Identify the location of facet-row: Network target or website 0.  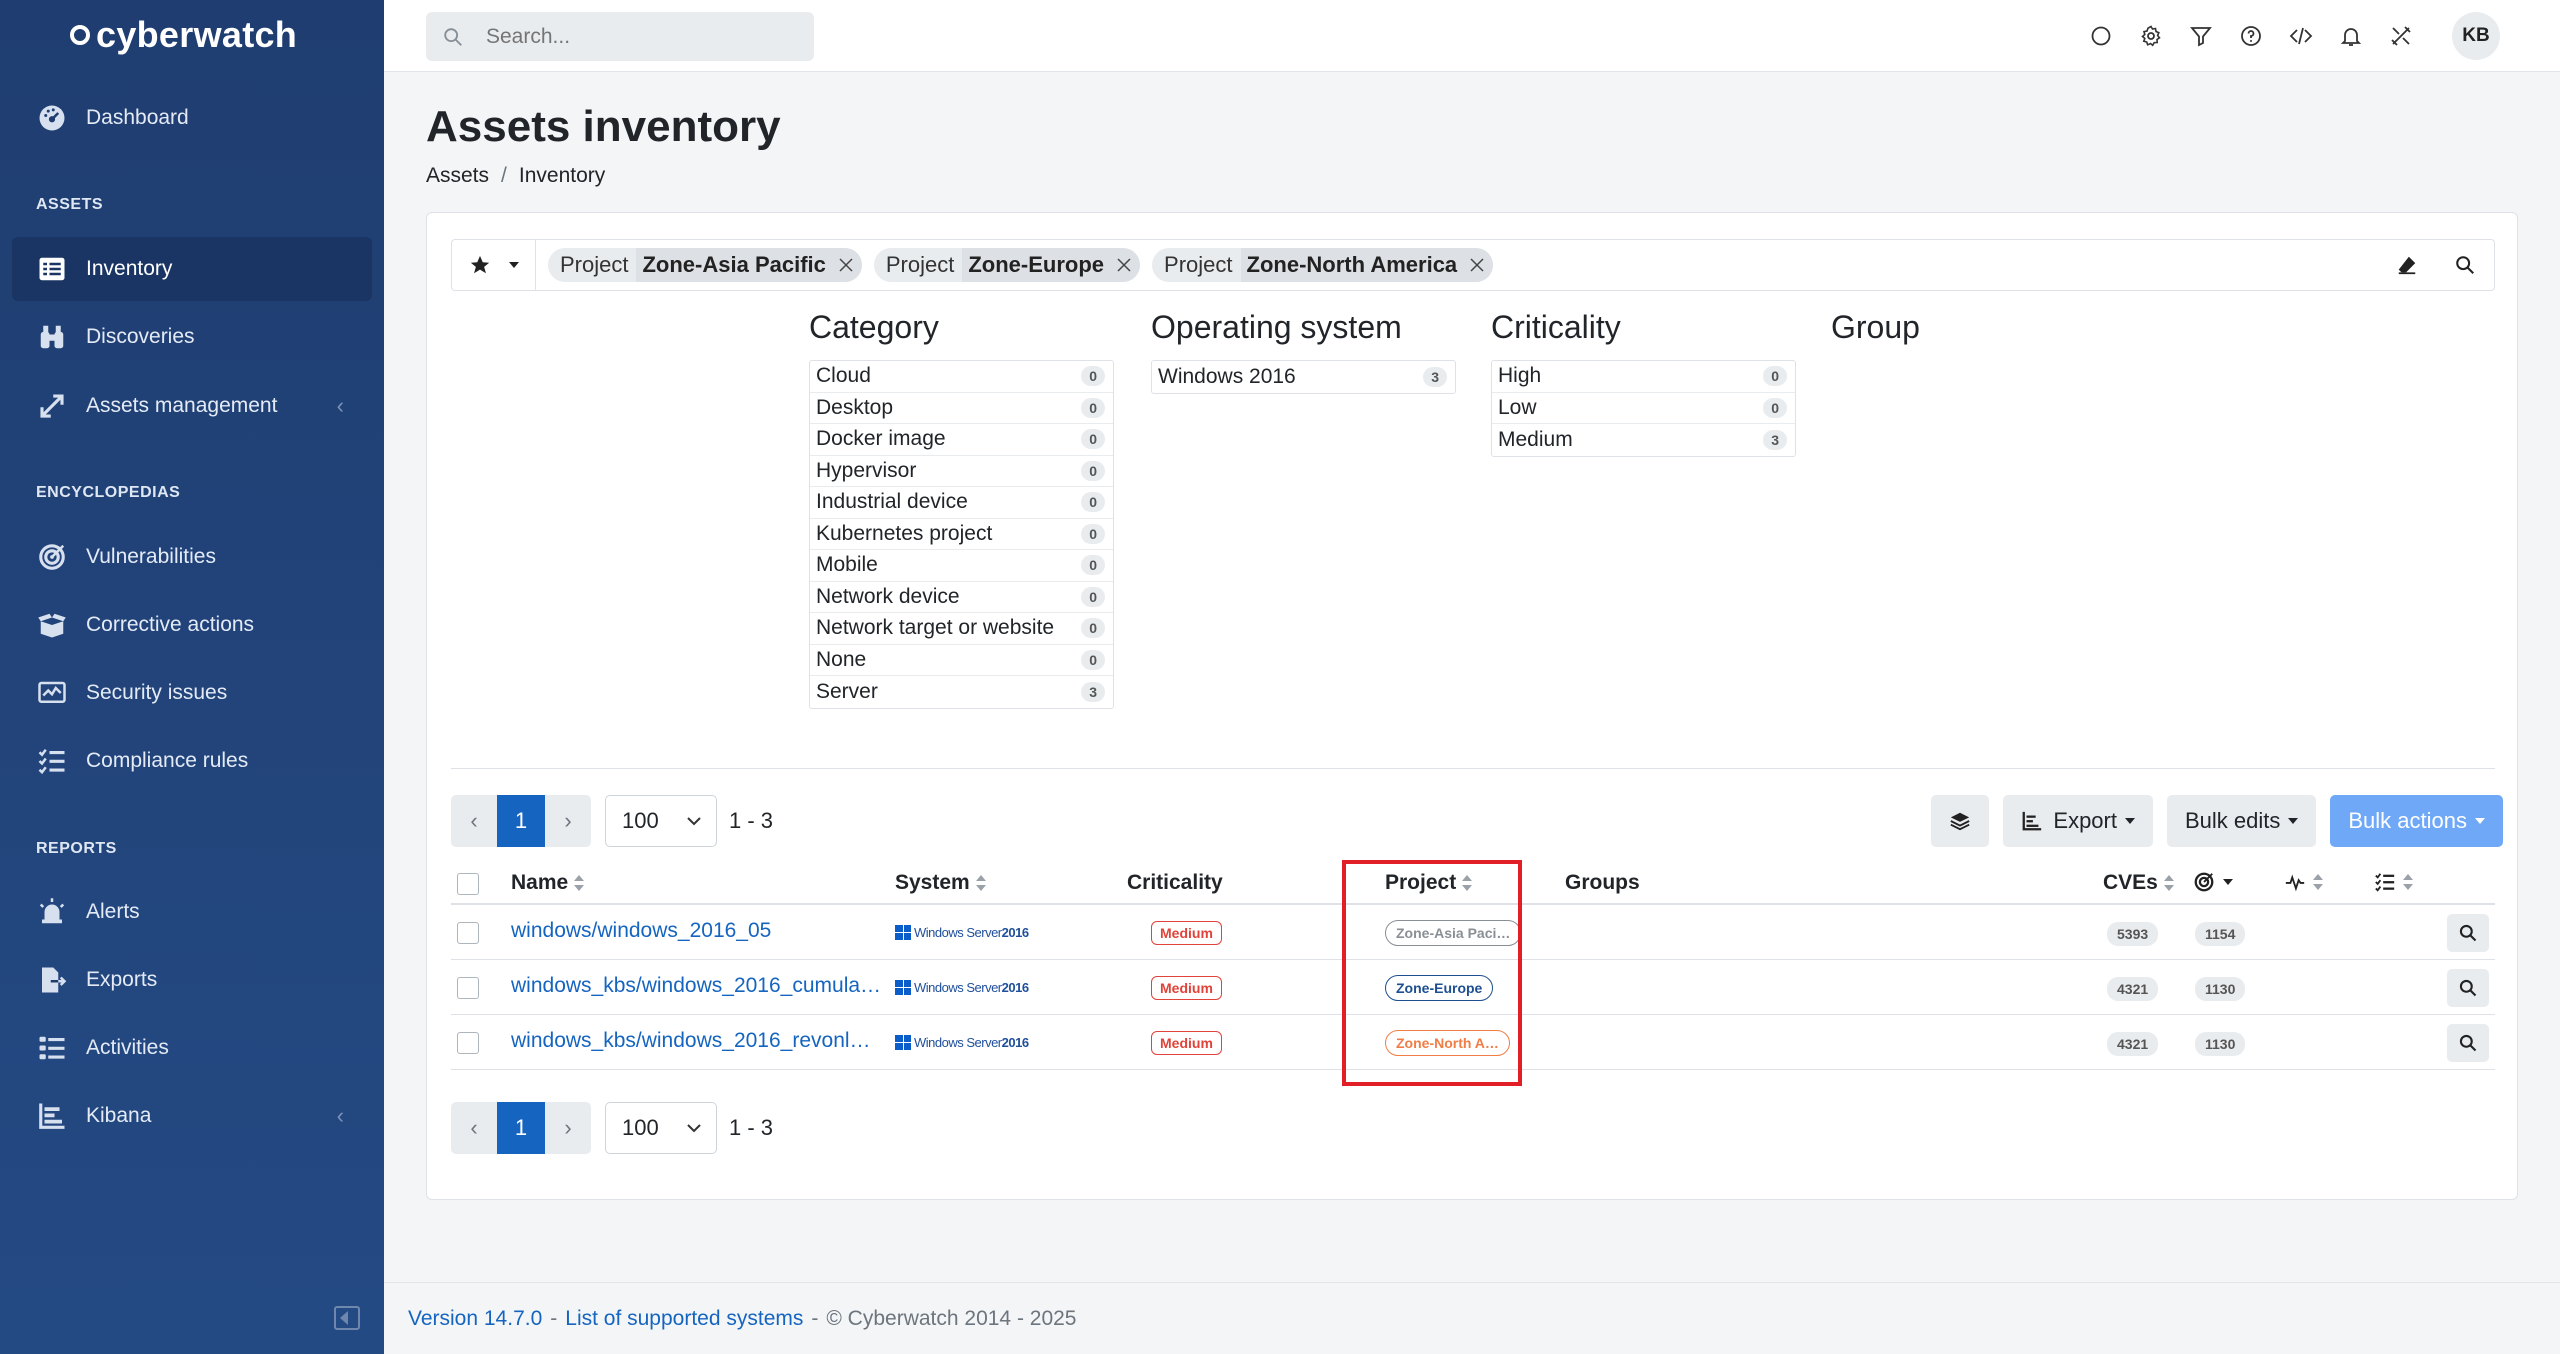
(961, 629).